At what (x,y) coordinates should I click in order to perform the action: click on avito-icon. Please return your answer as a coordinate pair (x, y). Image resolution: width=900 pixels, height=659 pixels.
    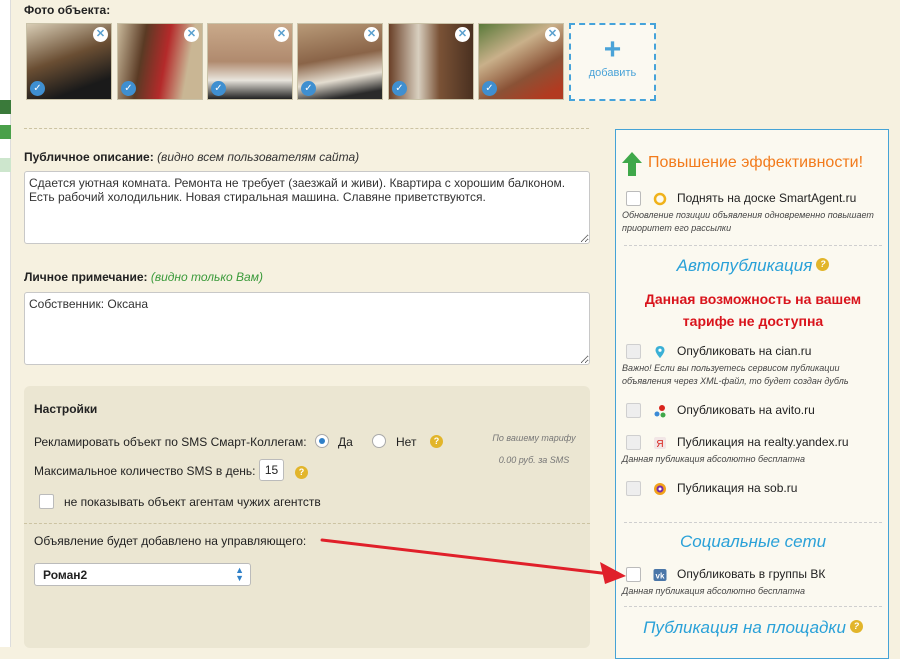
    Looking at the image, I should click on (660, 411).